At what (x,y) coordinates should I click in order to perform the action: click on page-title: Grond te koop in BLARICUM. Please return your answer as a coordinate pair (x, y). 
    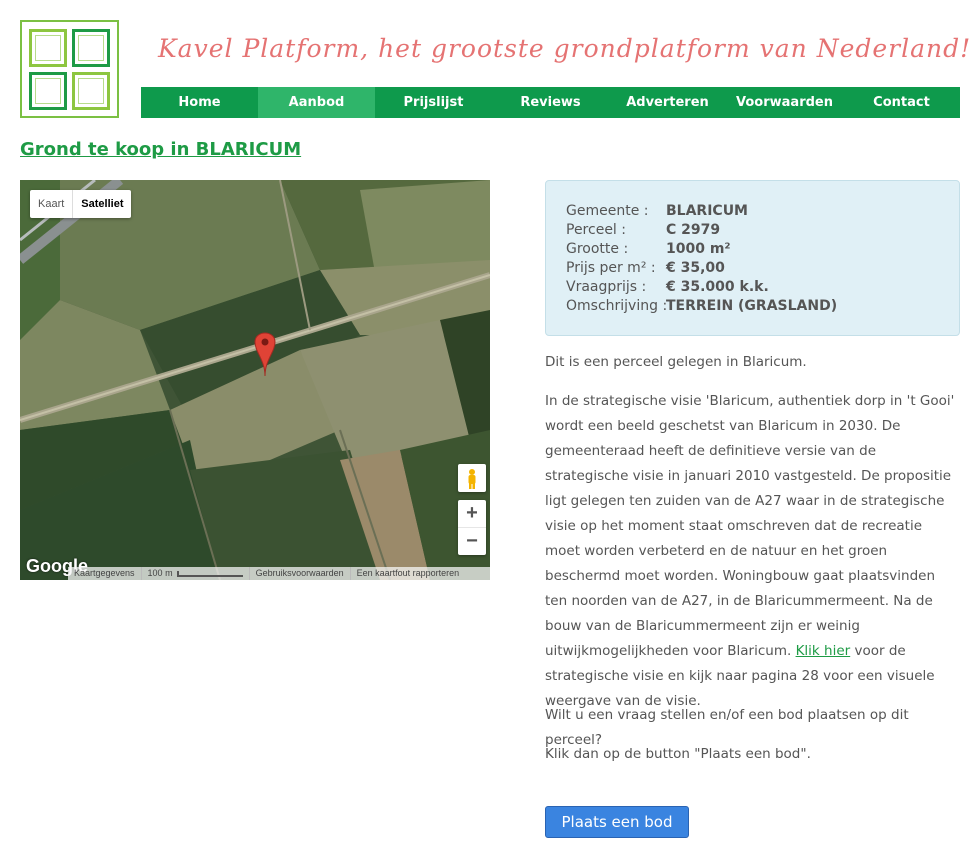
    Looking at the image, I should click on (160, 149).